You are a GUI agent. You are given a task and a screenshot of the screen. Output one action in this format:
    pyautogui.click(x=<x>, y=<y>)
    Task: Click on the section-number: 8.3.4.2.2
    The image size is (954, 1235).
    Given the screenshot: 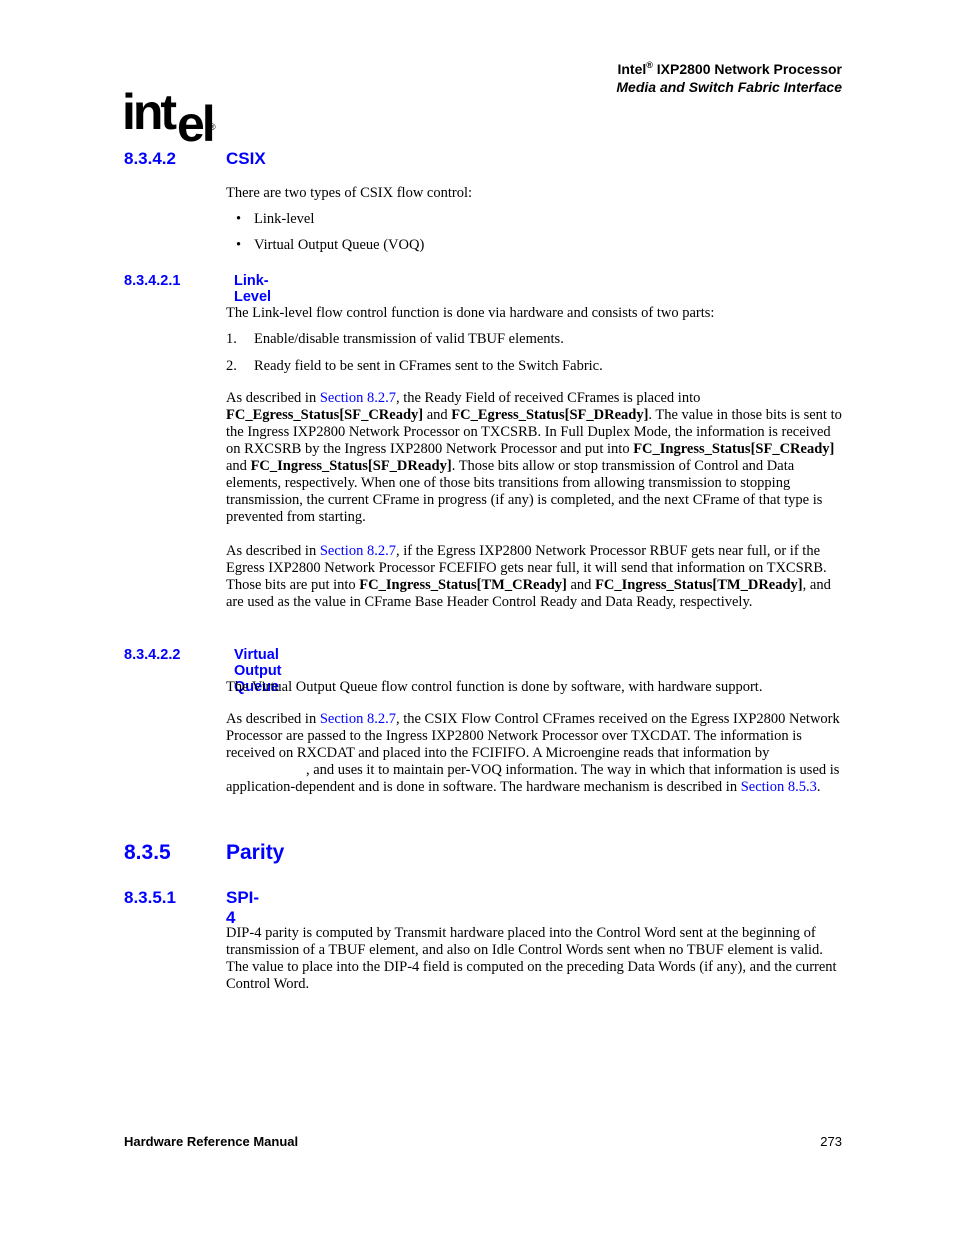 What is the action you would take?
    pyautogui.click(x=152, y=655)
    